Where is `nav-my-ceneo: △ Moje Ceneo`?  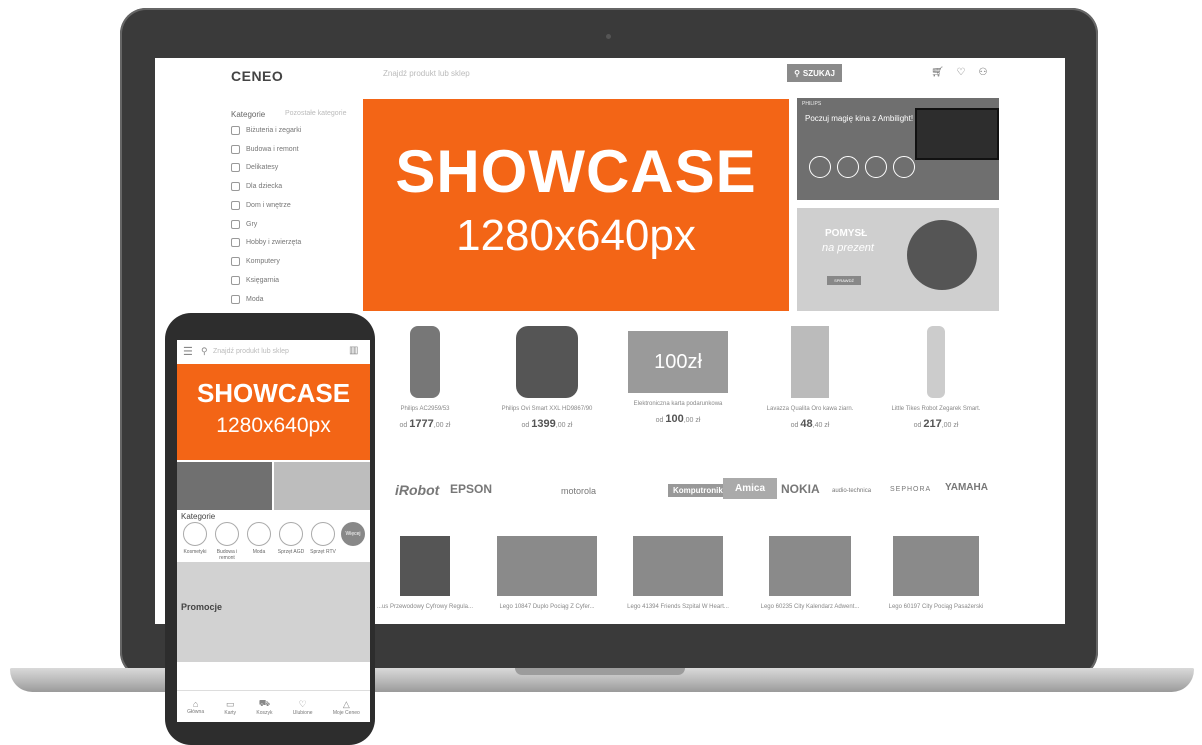
nav-my-ceneo: △ Moje Ceneo is located at coordinates (346, 707).